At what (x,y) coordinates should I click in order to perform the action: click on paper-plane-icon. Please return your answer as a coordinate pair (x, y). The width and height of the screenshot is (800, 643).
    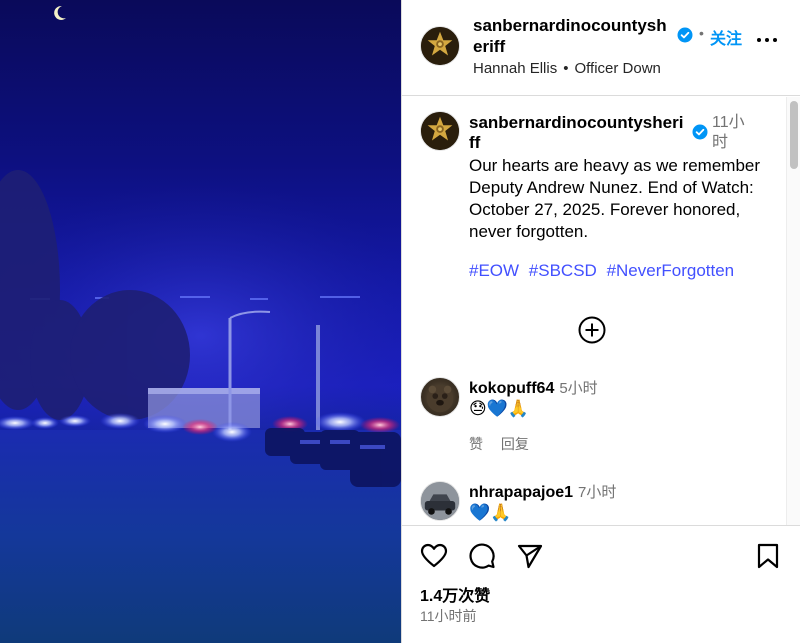
    Looking at the image, I should click on (530, 556).